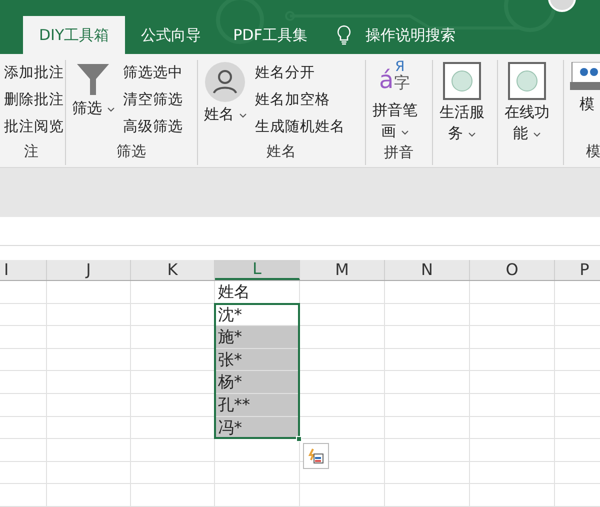 The width and height of the screenshot is (600, 507). I want to click on ribbon-button: 删除批注, so click(34, 100).